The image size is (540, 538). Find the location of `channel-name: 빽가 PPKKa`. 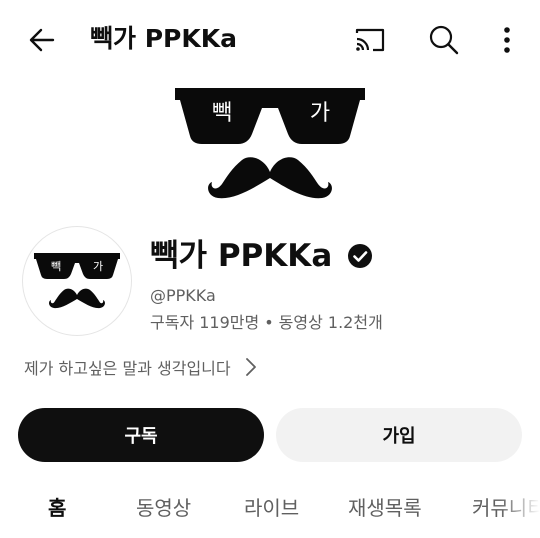

channel-name: 빽가 PPKKa is located at coordinates (241, 256).